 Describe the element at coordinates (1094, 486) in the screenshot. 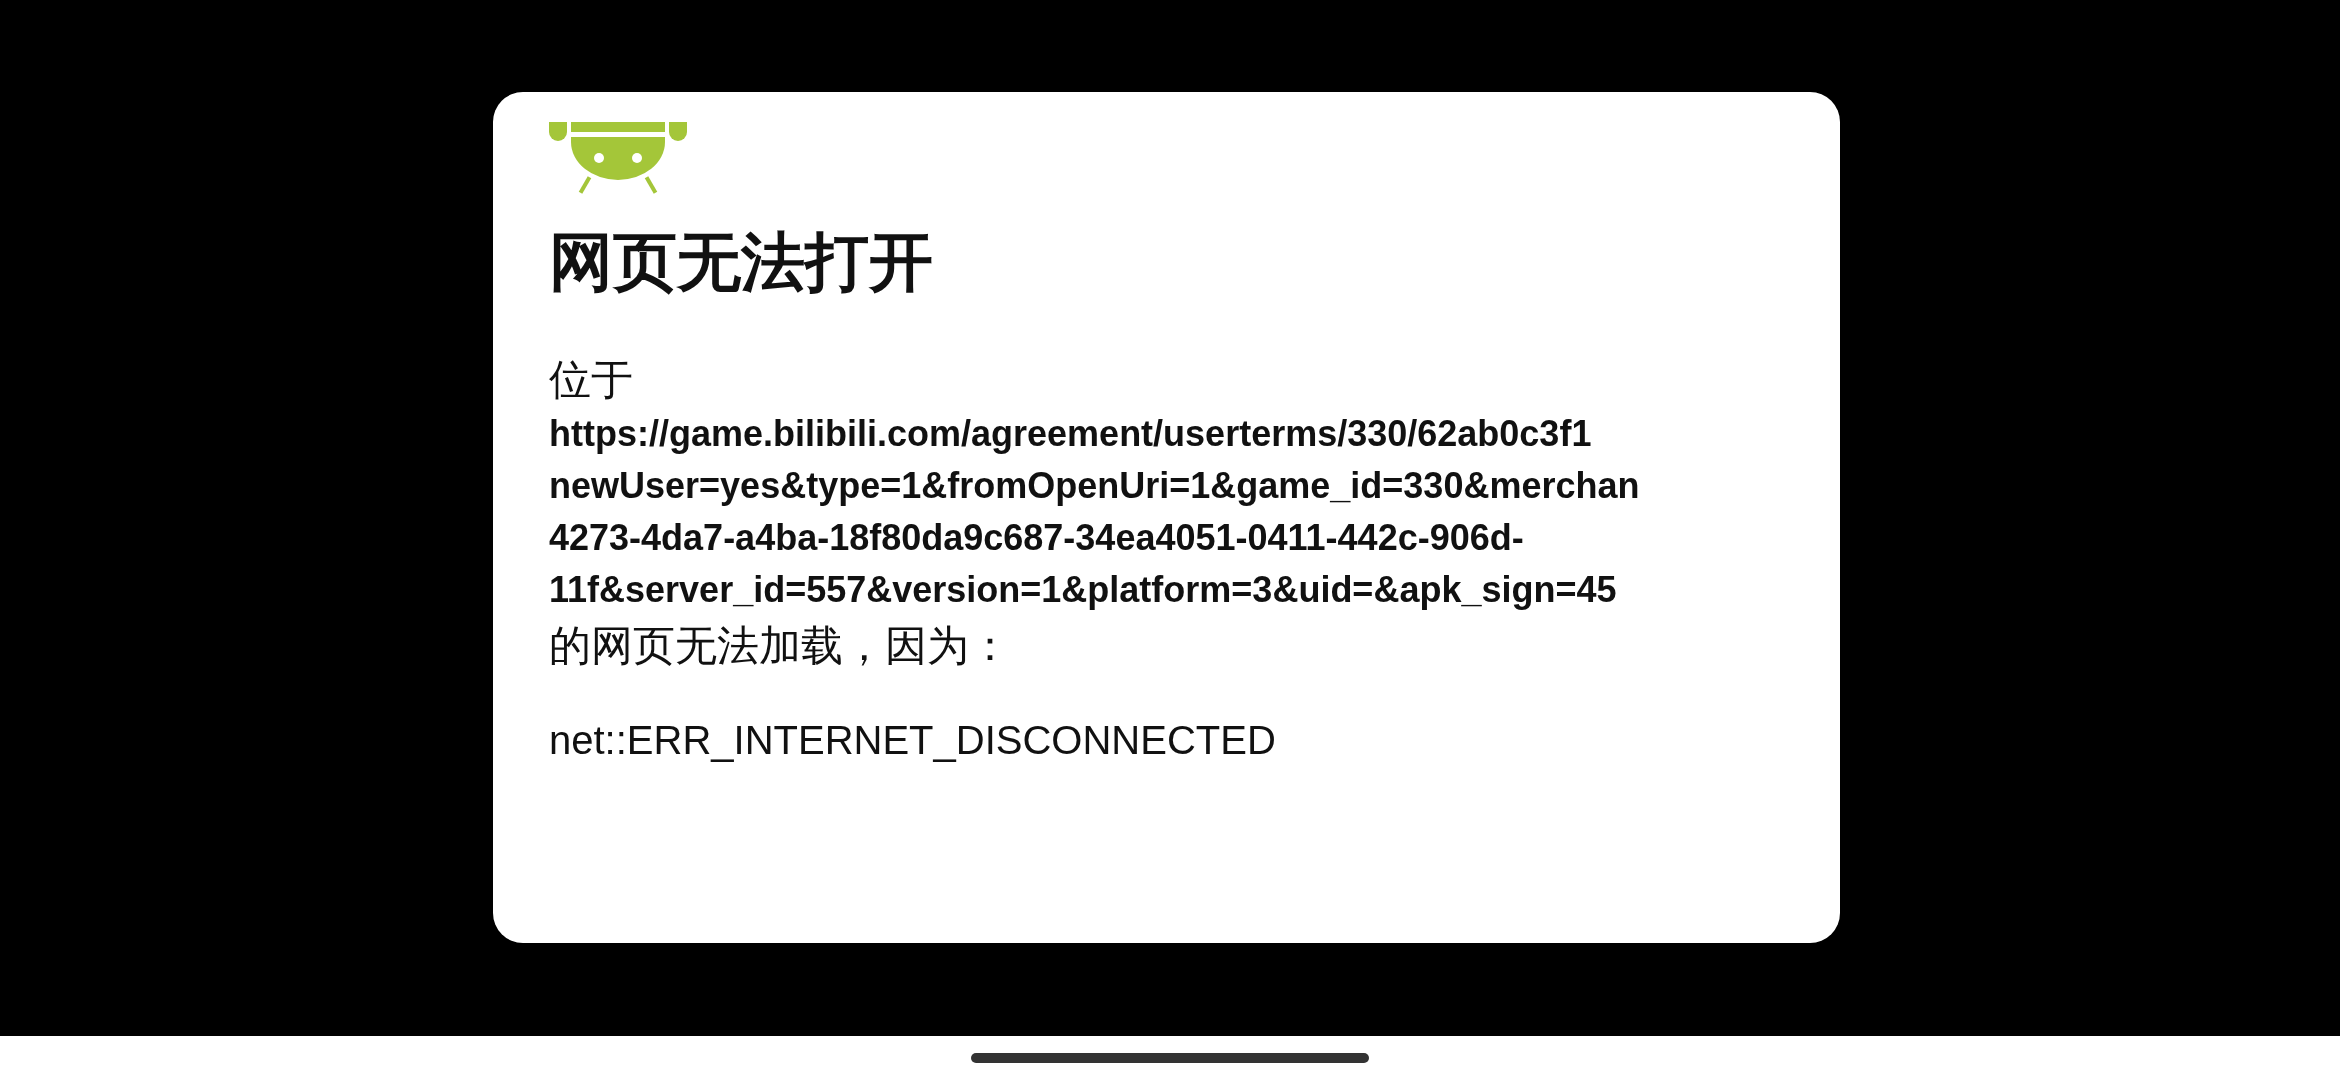

I see `url-text: newUser=yes&type=1&fromOpenUri=1&game_id=330&merchan` at that location.